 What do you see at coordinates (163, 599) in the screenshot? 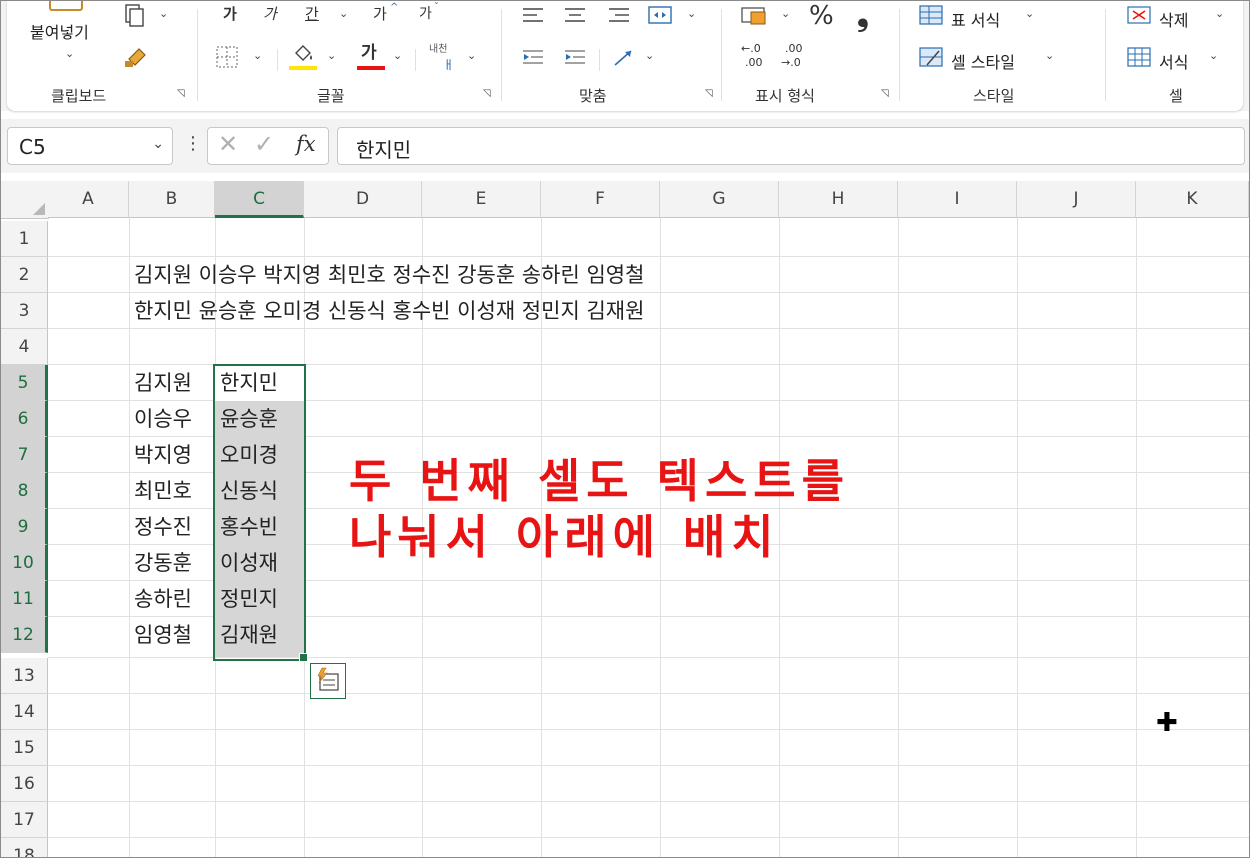
I see `cell-b11: 송하린` at bounding box center [163, 599].